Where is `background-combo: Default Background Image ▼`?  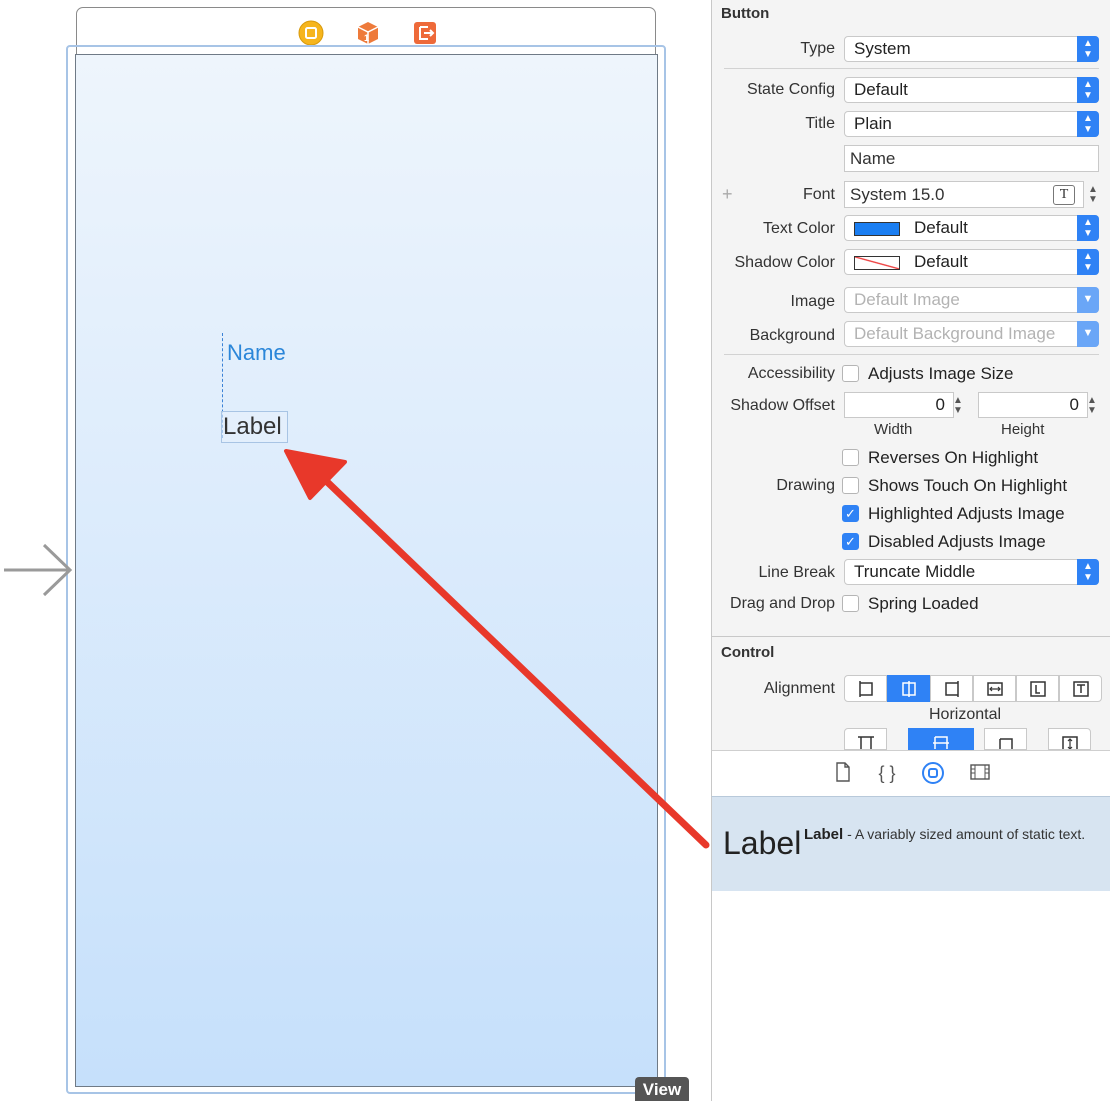 background-combo: Default Background Image ▼ is located at coordinates (971, 334).